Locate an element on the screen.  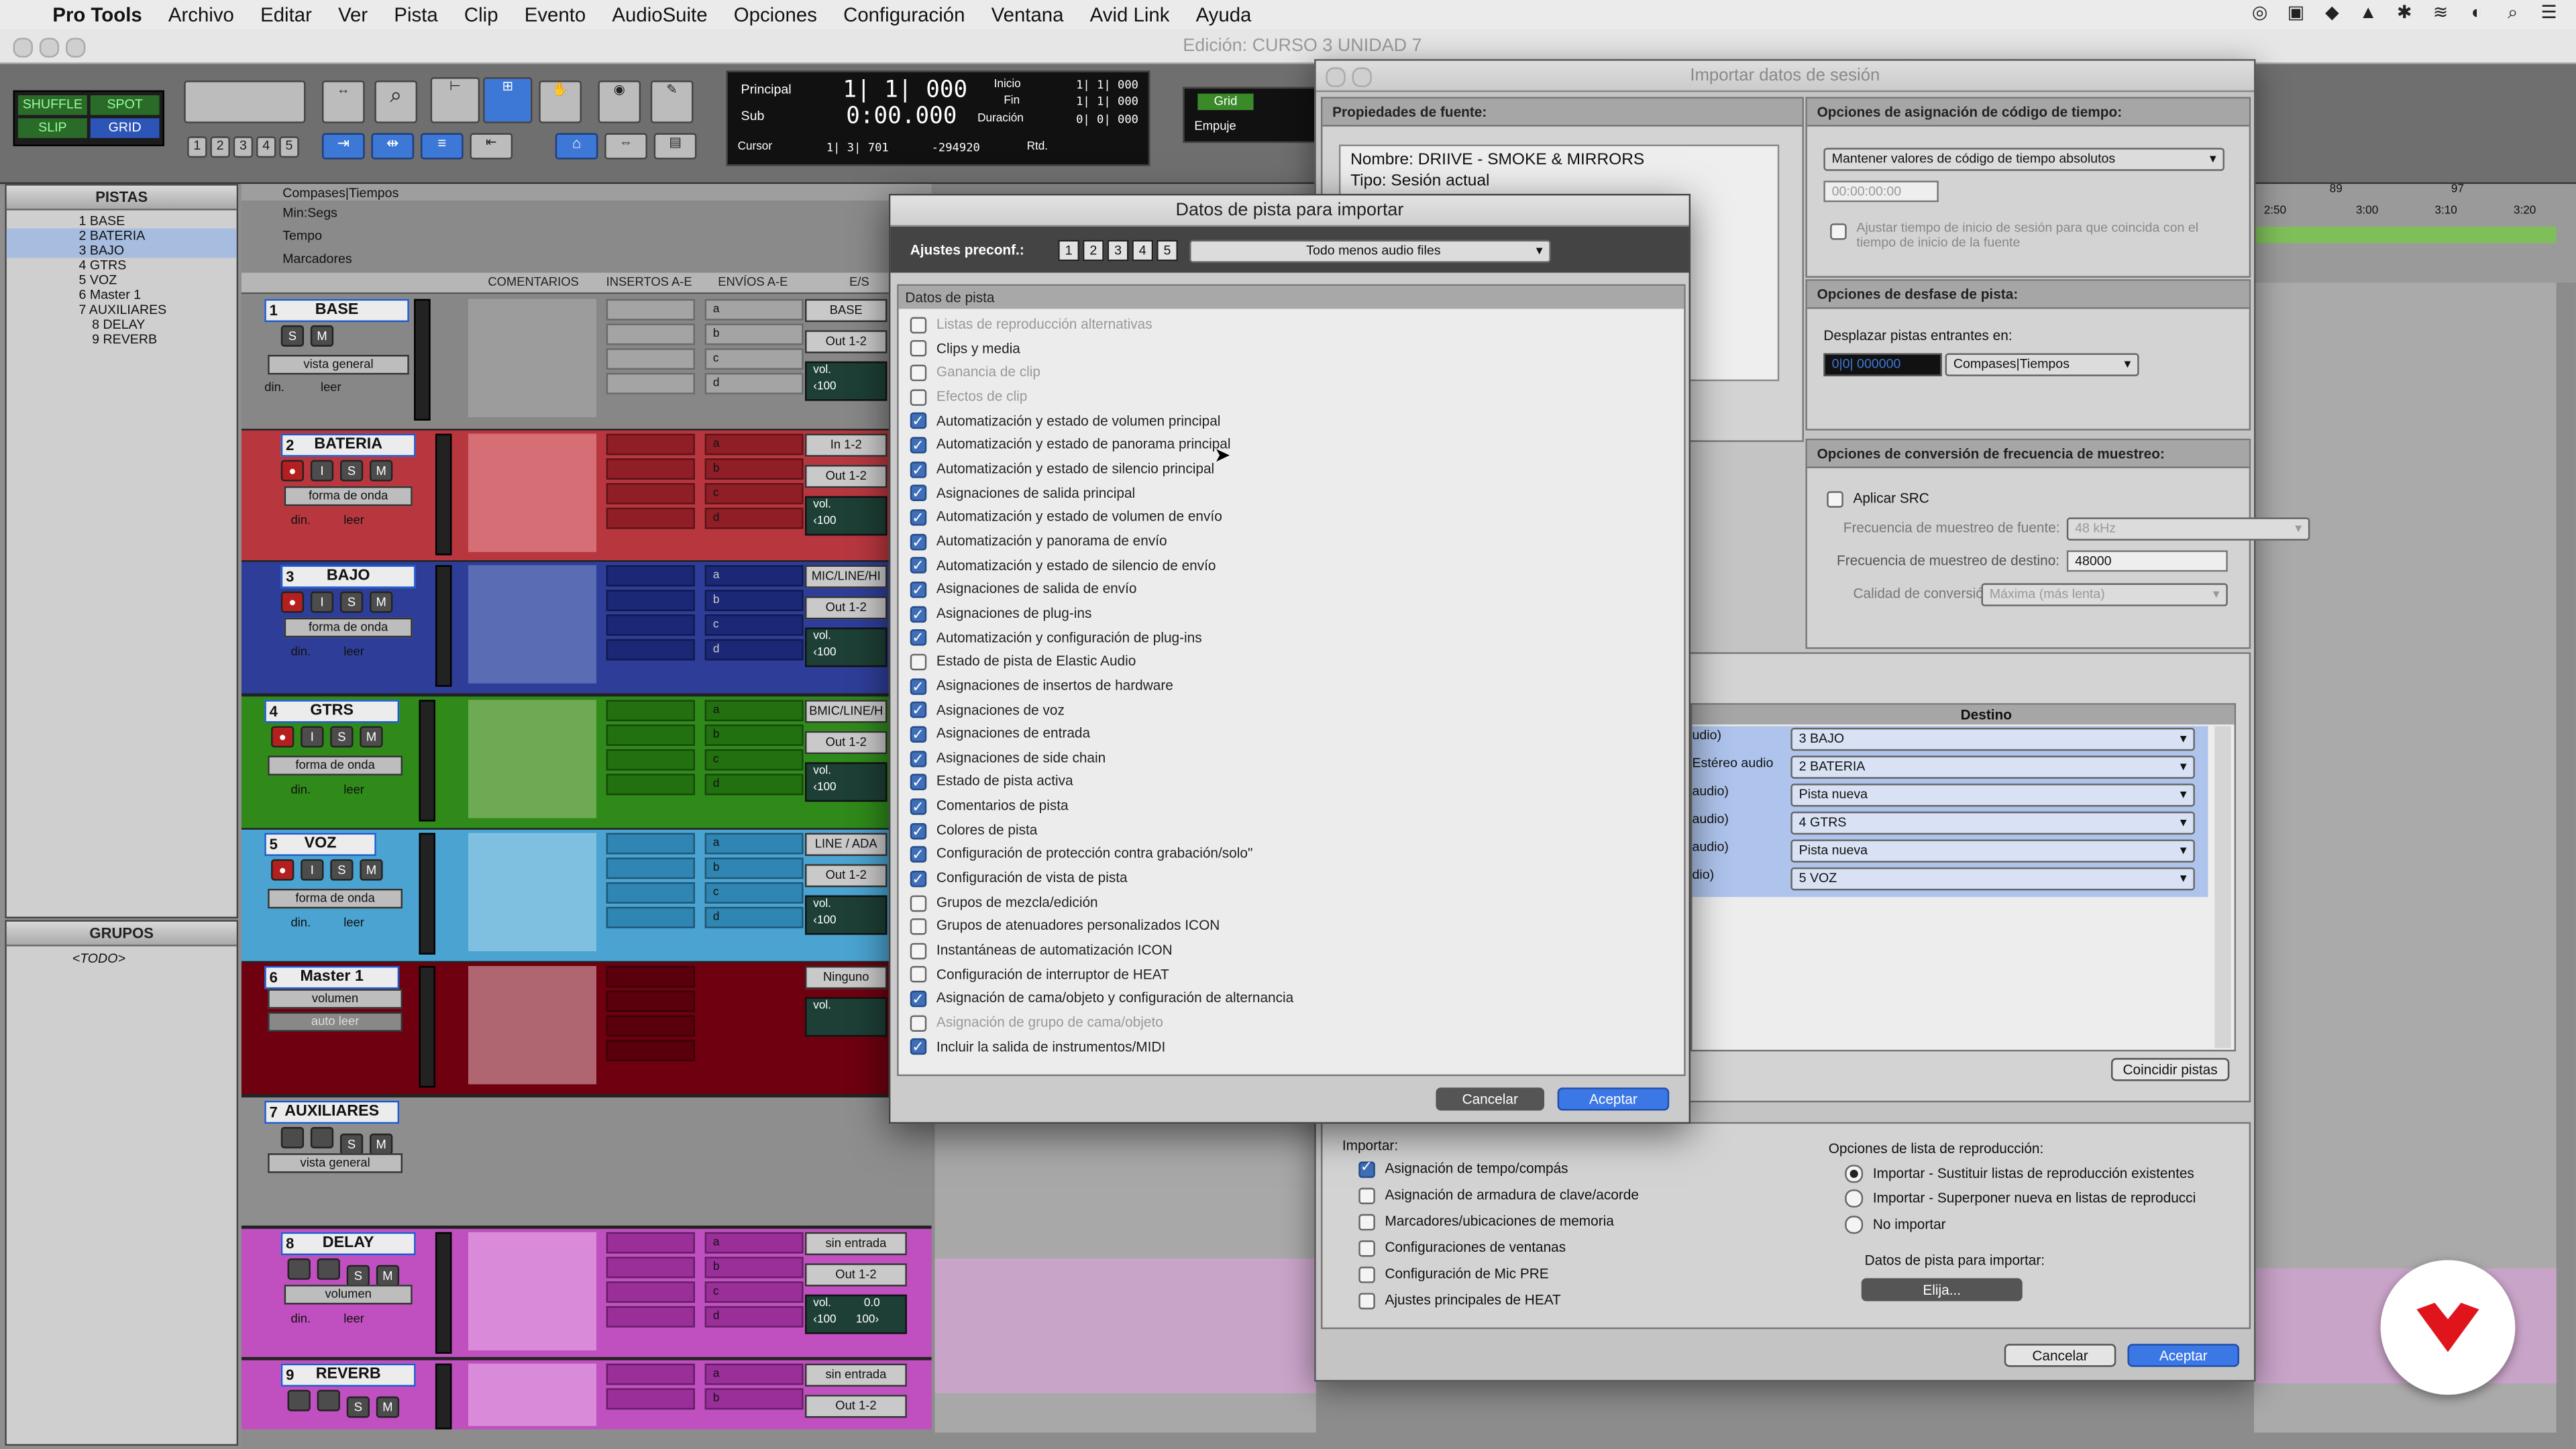
destination-dropdown: 4 GTRS is located at coordinates (1992, 823).